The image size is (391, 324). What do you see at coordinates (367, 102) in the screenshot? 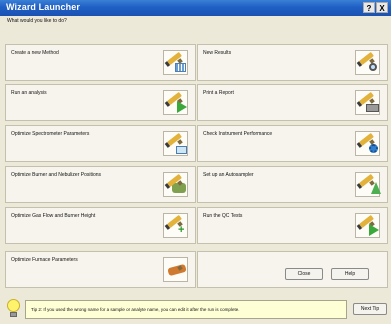
I see `pencil-printer-icon` at bounding box center [367, 102].